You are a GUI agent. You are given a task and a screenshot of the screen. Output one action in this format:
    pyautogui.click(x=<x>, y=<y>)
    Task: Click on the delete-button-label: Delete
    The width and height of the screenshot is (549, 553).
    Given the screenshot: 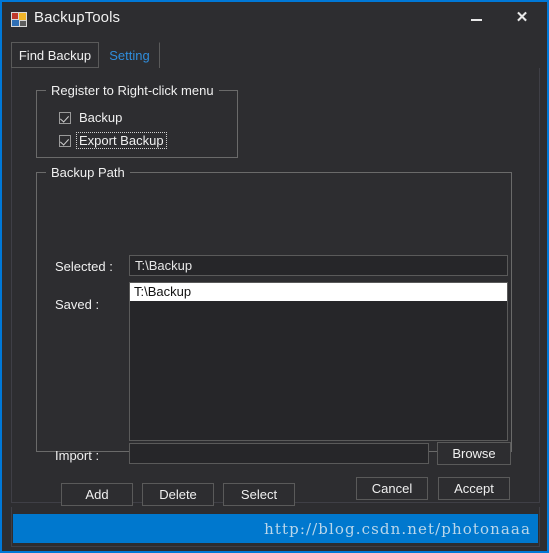 What is the action you would take?
    pyautogui.click(x=178, y=494)
    